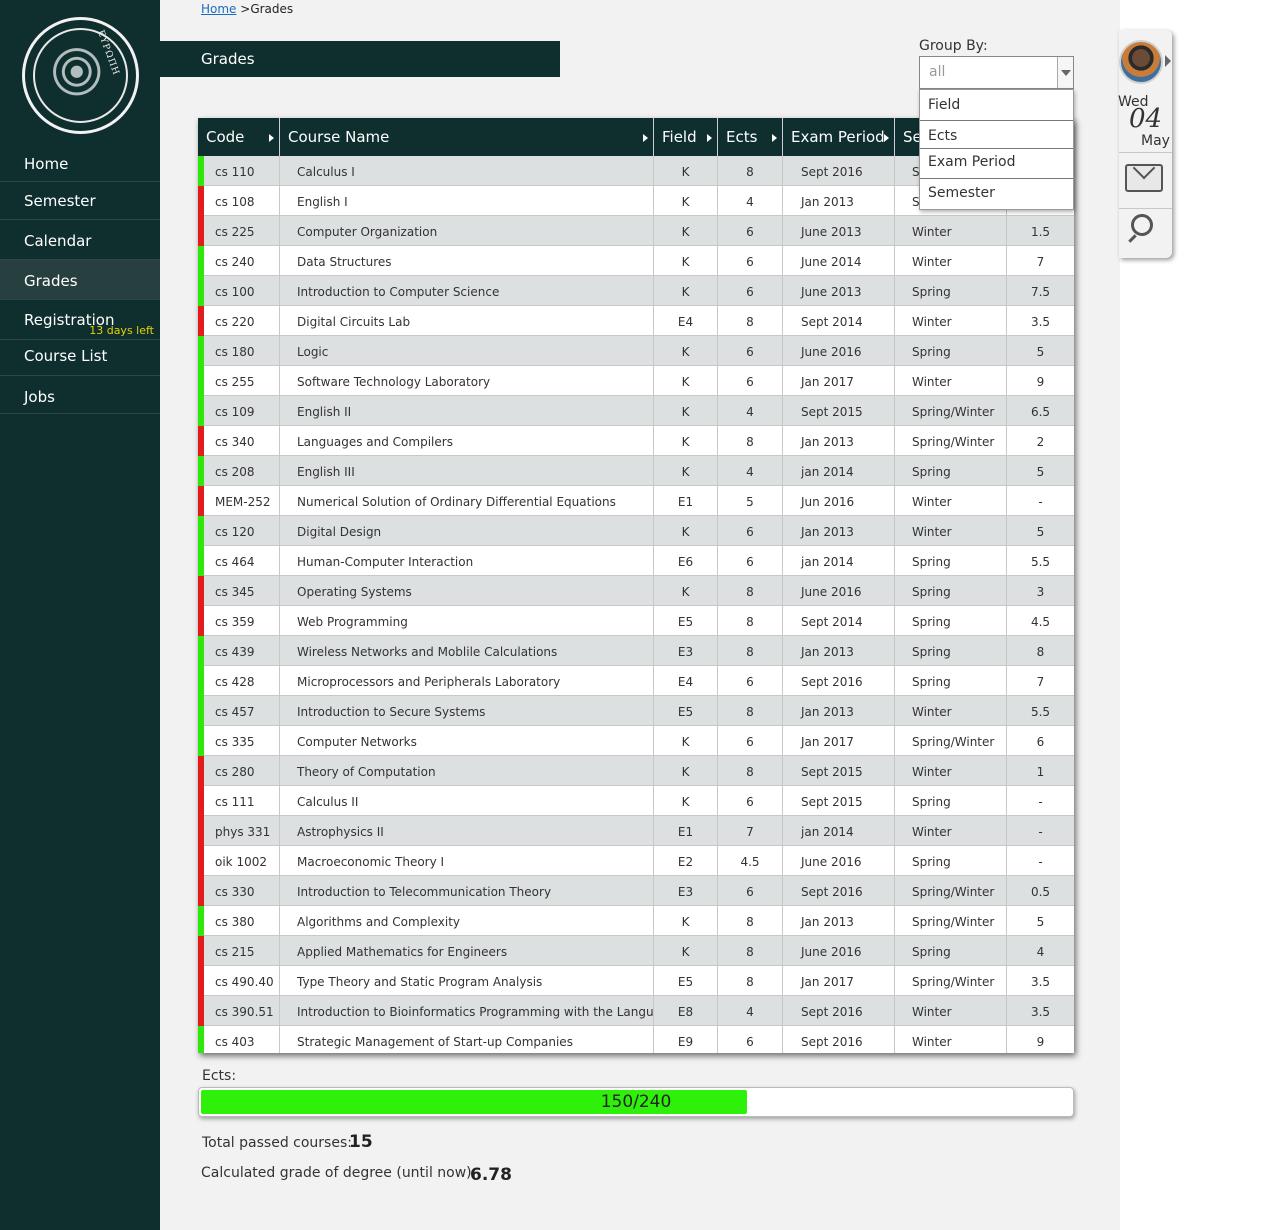 The width and height of the screenshot is (1280, 1230). Describe the element at coordinates (996, 72) in the screenshot. I see `group-by-select: all` at that location.